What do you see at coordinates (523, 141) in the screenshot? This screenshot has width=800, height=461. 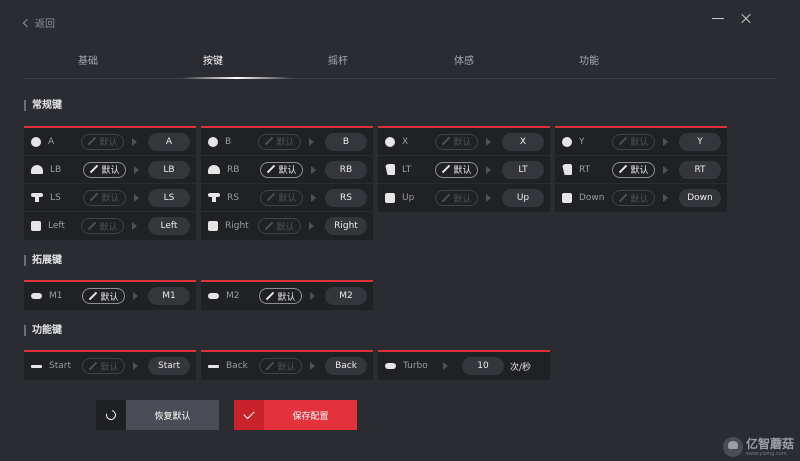 I see `mapped-key-button: X` at bounding box center [523, 141].